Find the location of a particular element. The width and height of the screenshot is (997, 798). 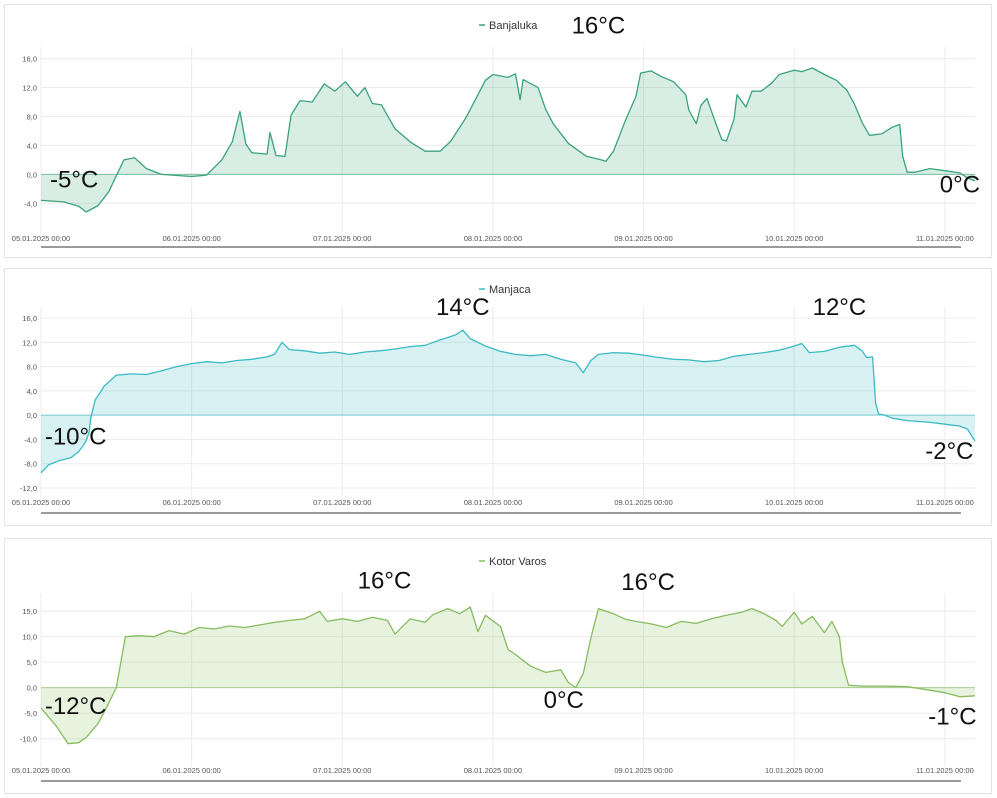

legend: Banjaluka is located at coordinates (508, 26).